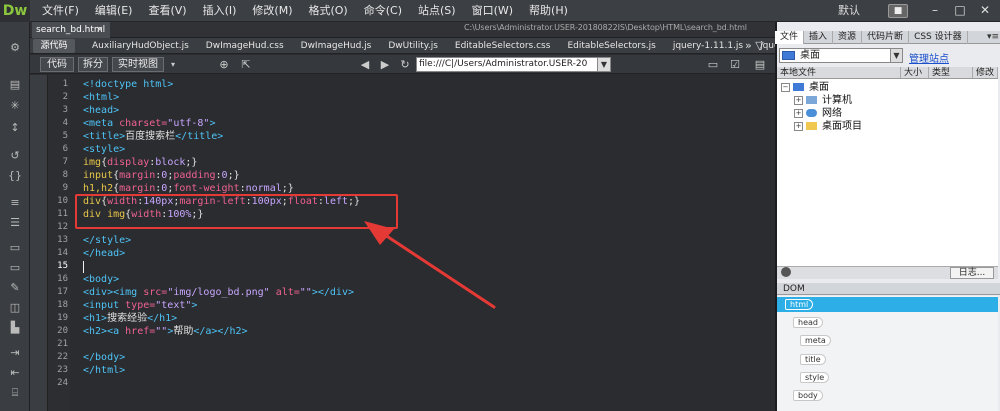 The image size is (1000, 411). I want to click on view-options-icon: ▾, so click(173, 64).